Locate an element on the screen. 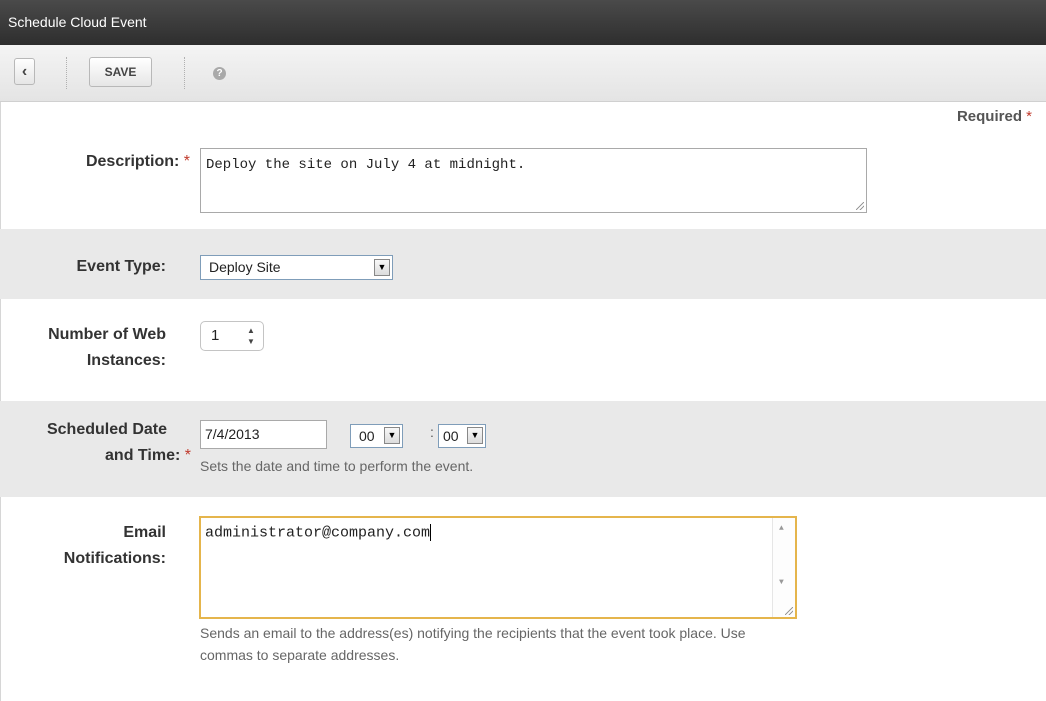 Image resolution: width=1046 pixels, height=701 pixels. scheduled-label: Scheduled Date and Time: * is located at coordinates (118, 442).